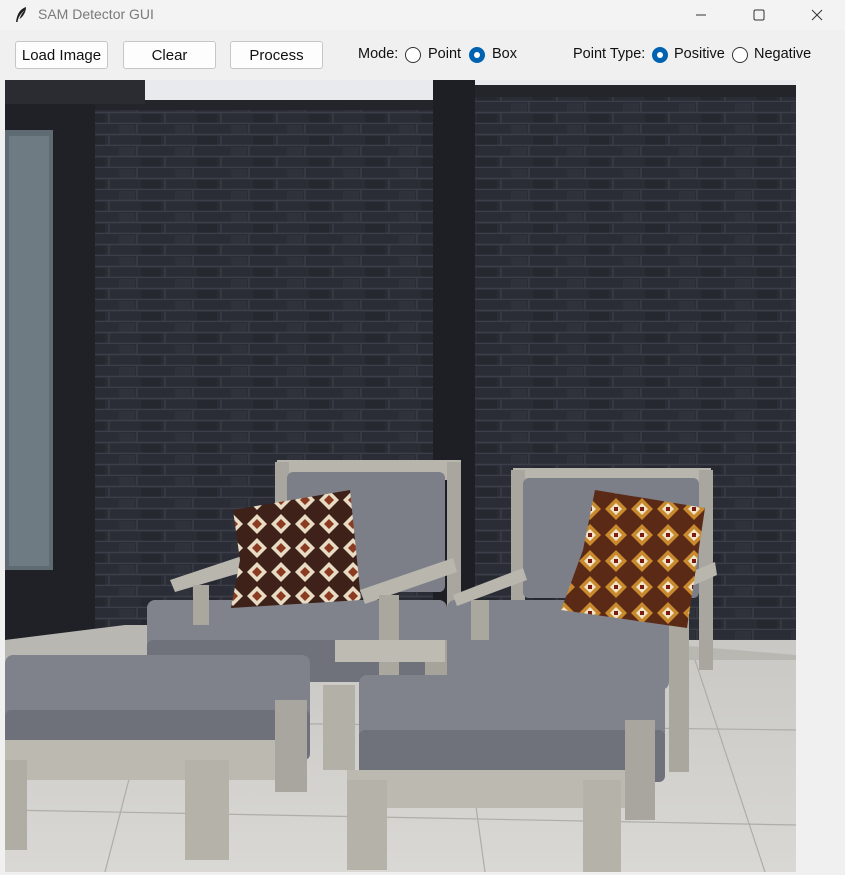 This screenshot has height=875, width=845. What do you see at coordinates (782, 54) in the screenshot?
I see `point-type-negative-label: Negative` at bounding box center [782, 54].